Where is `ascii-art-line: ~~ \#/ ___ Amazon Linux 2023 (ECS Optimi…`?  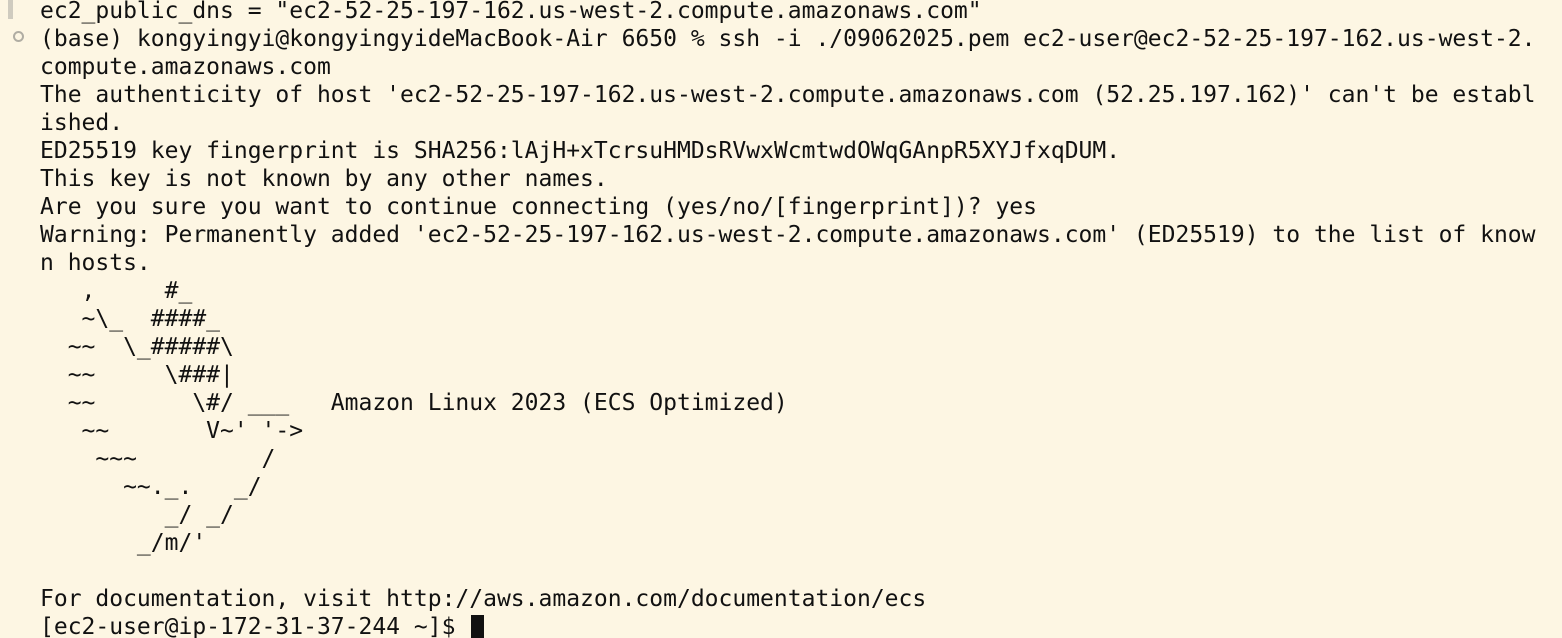
ascii-art-line: ~~ \#/ ___ Amazon Linux 2023 (ECS Optimi… is located at coordinates (414, 403).